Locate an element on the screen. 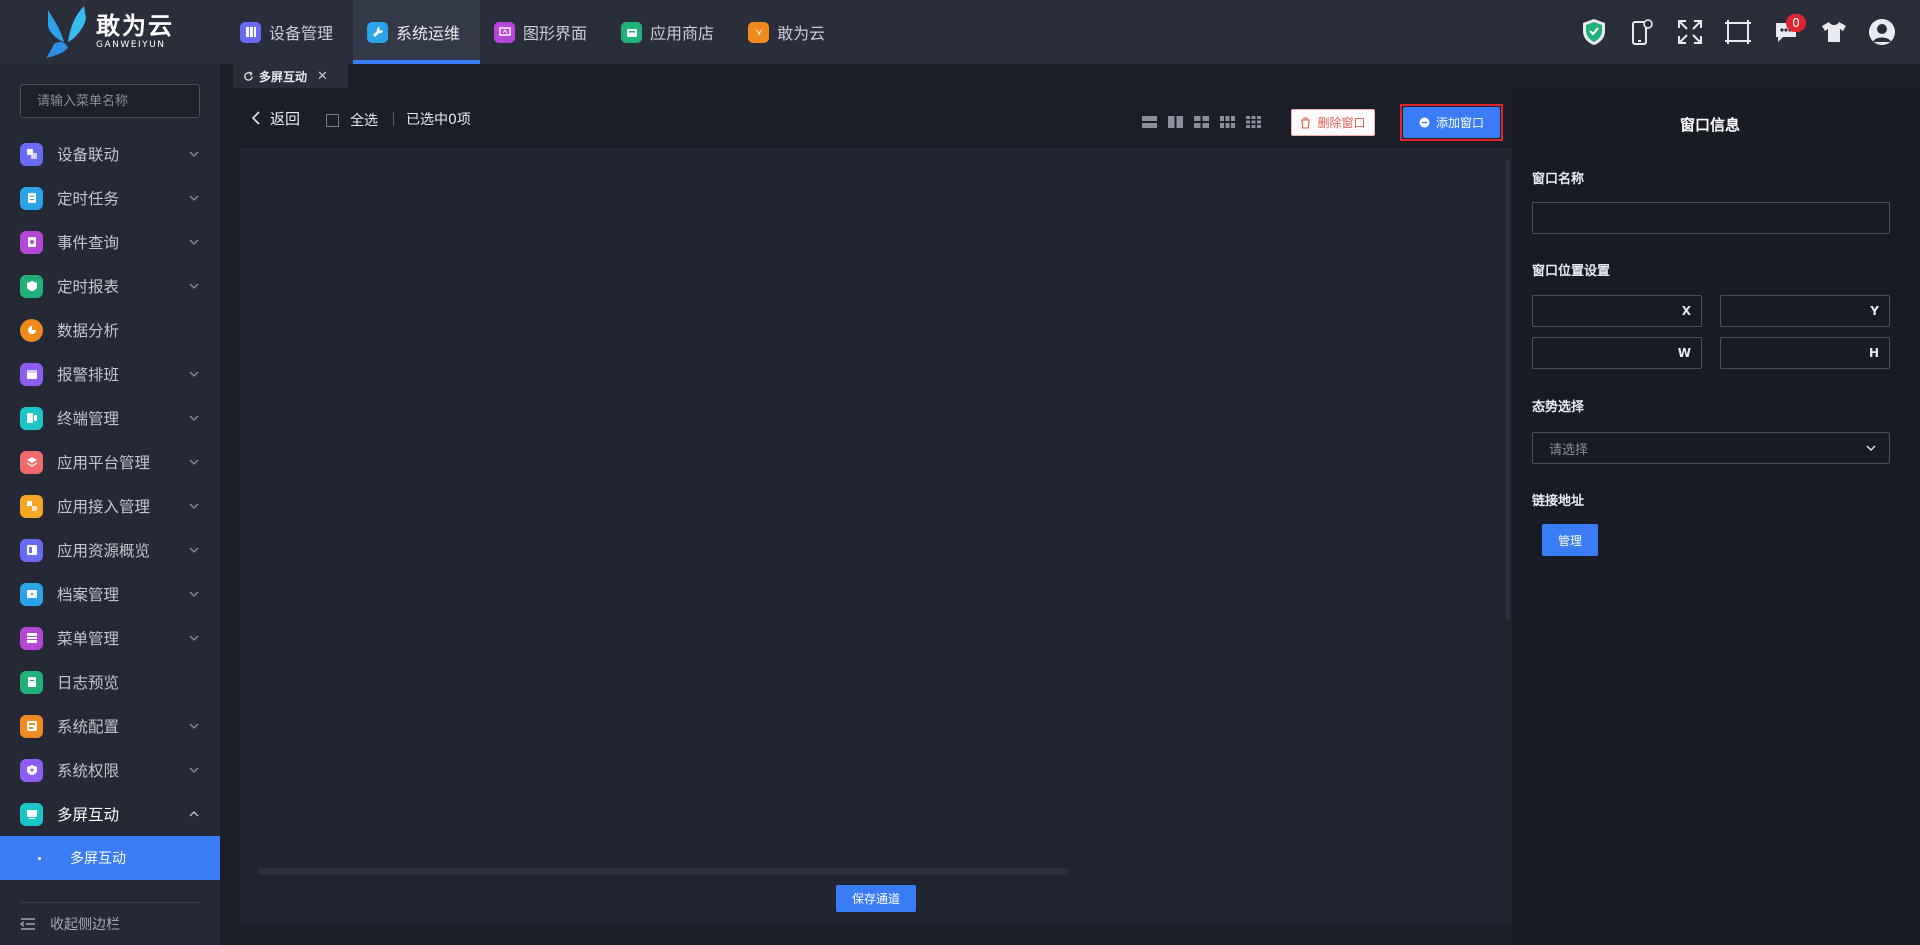  size-w-field: W is located at coordinates (1617, 353).